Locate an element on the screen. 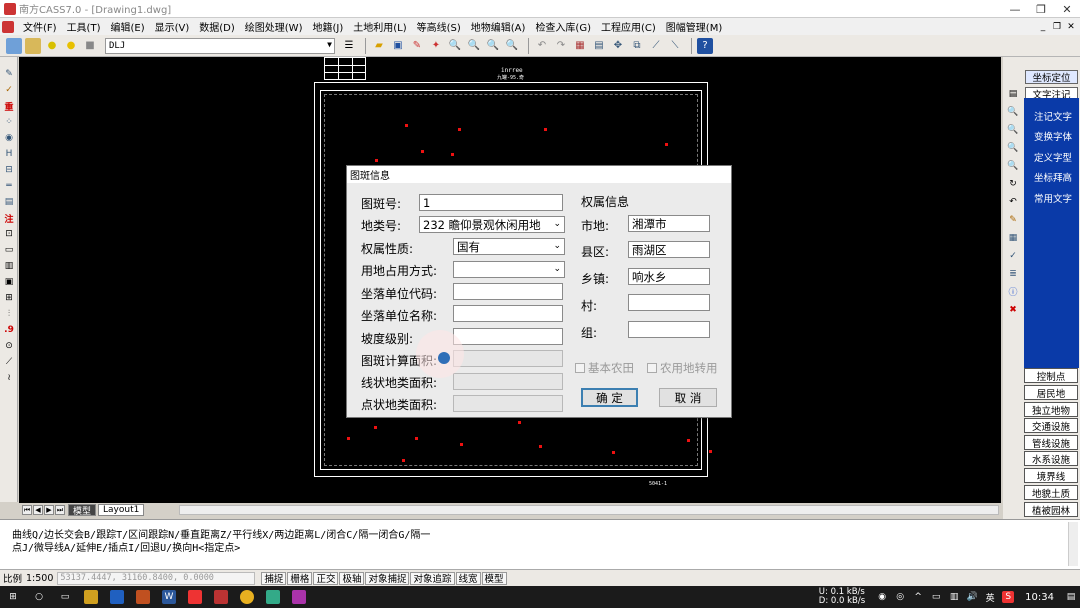  polygon-icon: ⊡ is located at coordinates (9, 234).